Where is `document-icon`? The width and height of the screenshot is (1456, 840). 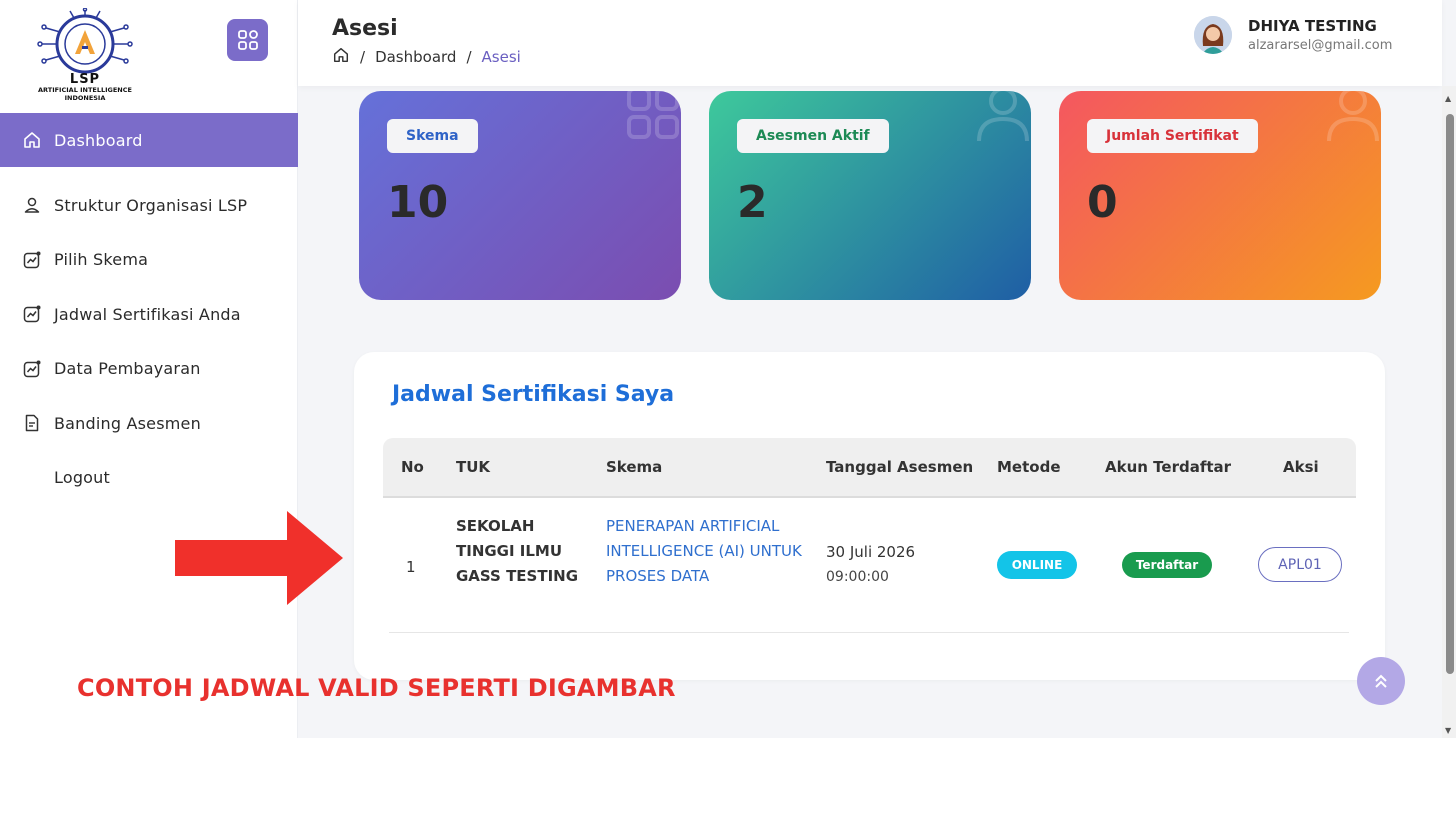 document-icon is located at coordinates (32, 423).